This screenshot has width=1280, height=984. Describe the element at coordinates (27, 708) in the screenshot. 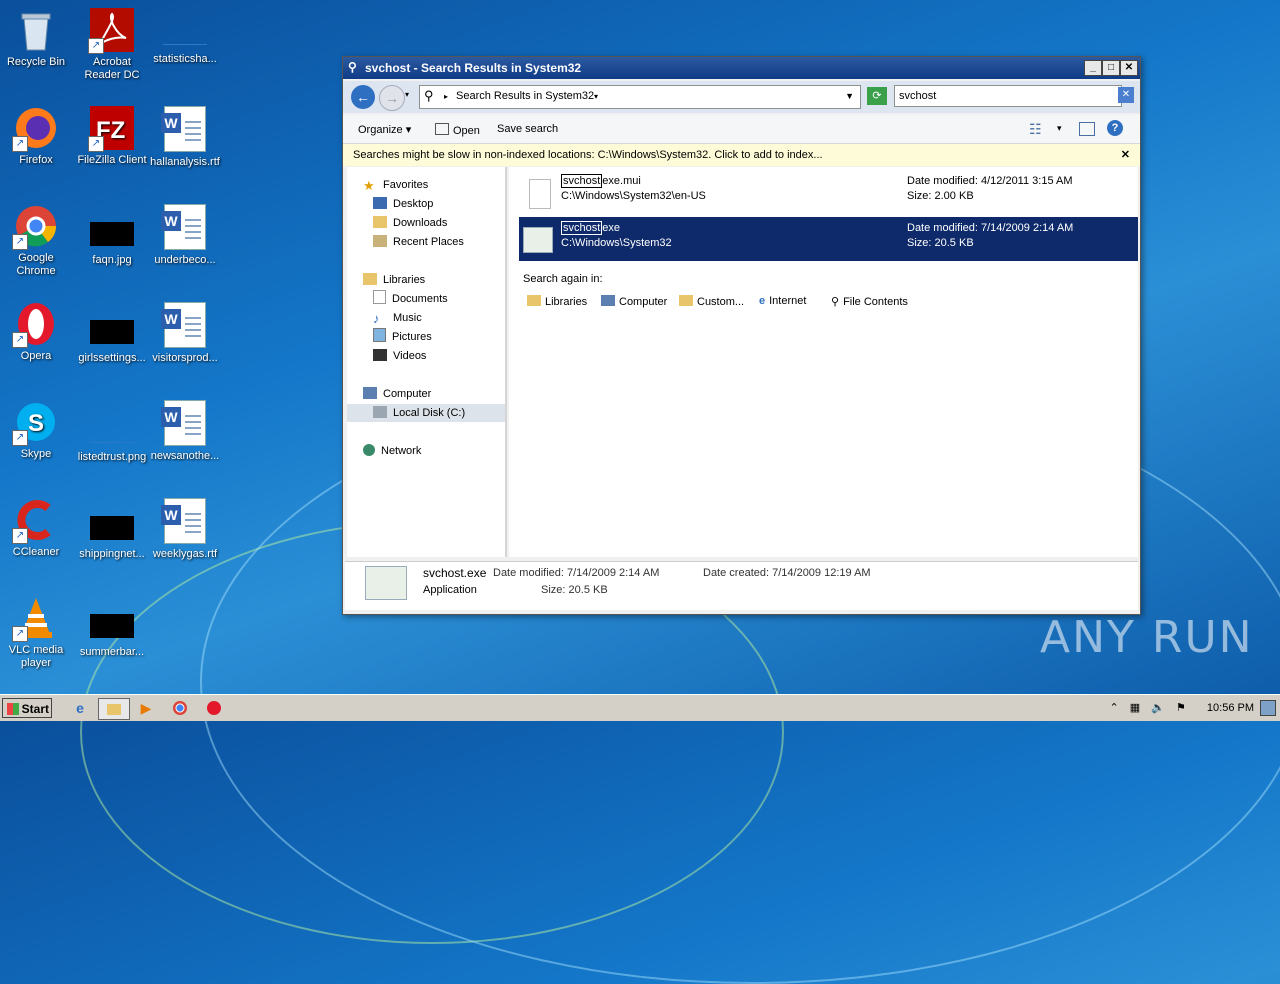

I see `start-button: Start` at that location.